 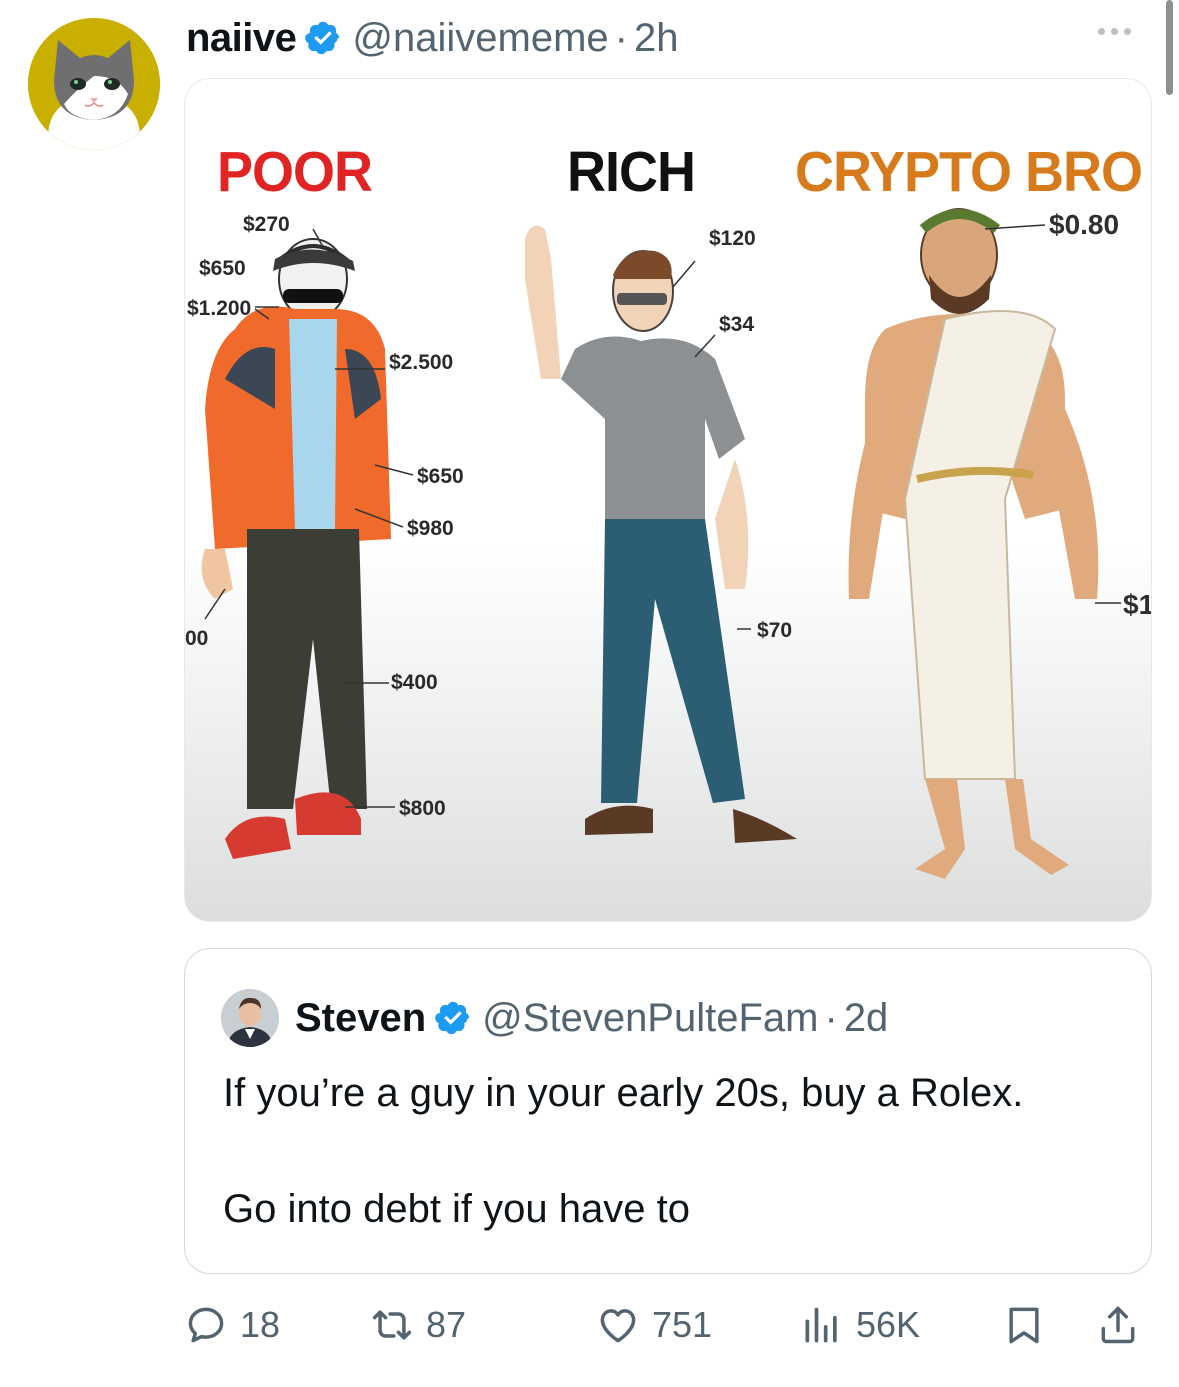 I want to click on crypto-bro-character, so click(x=973, y=543).